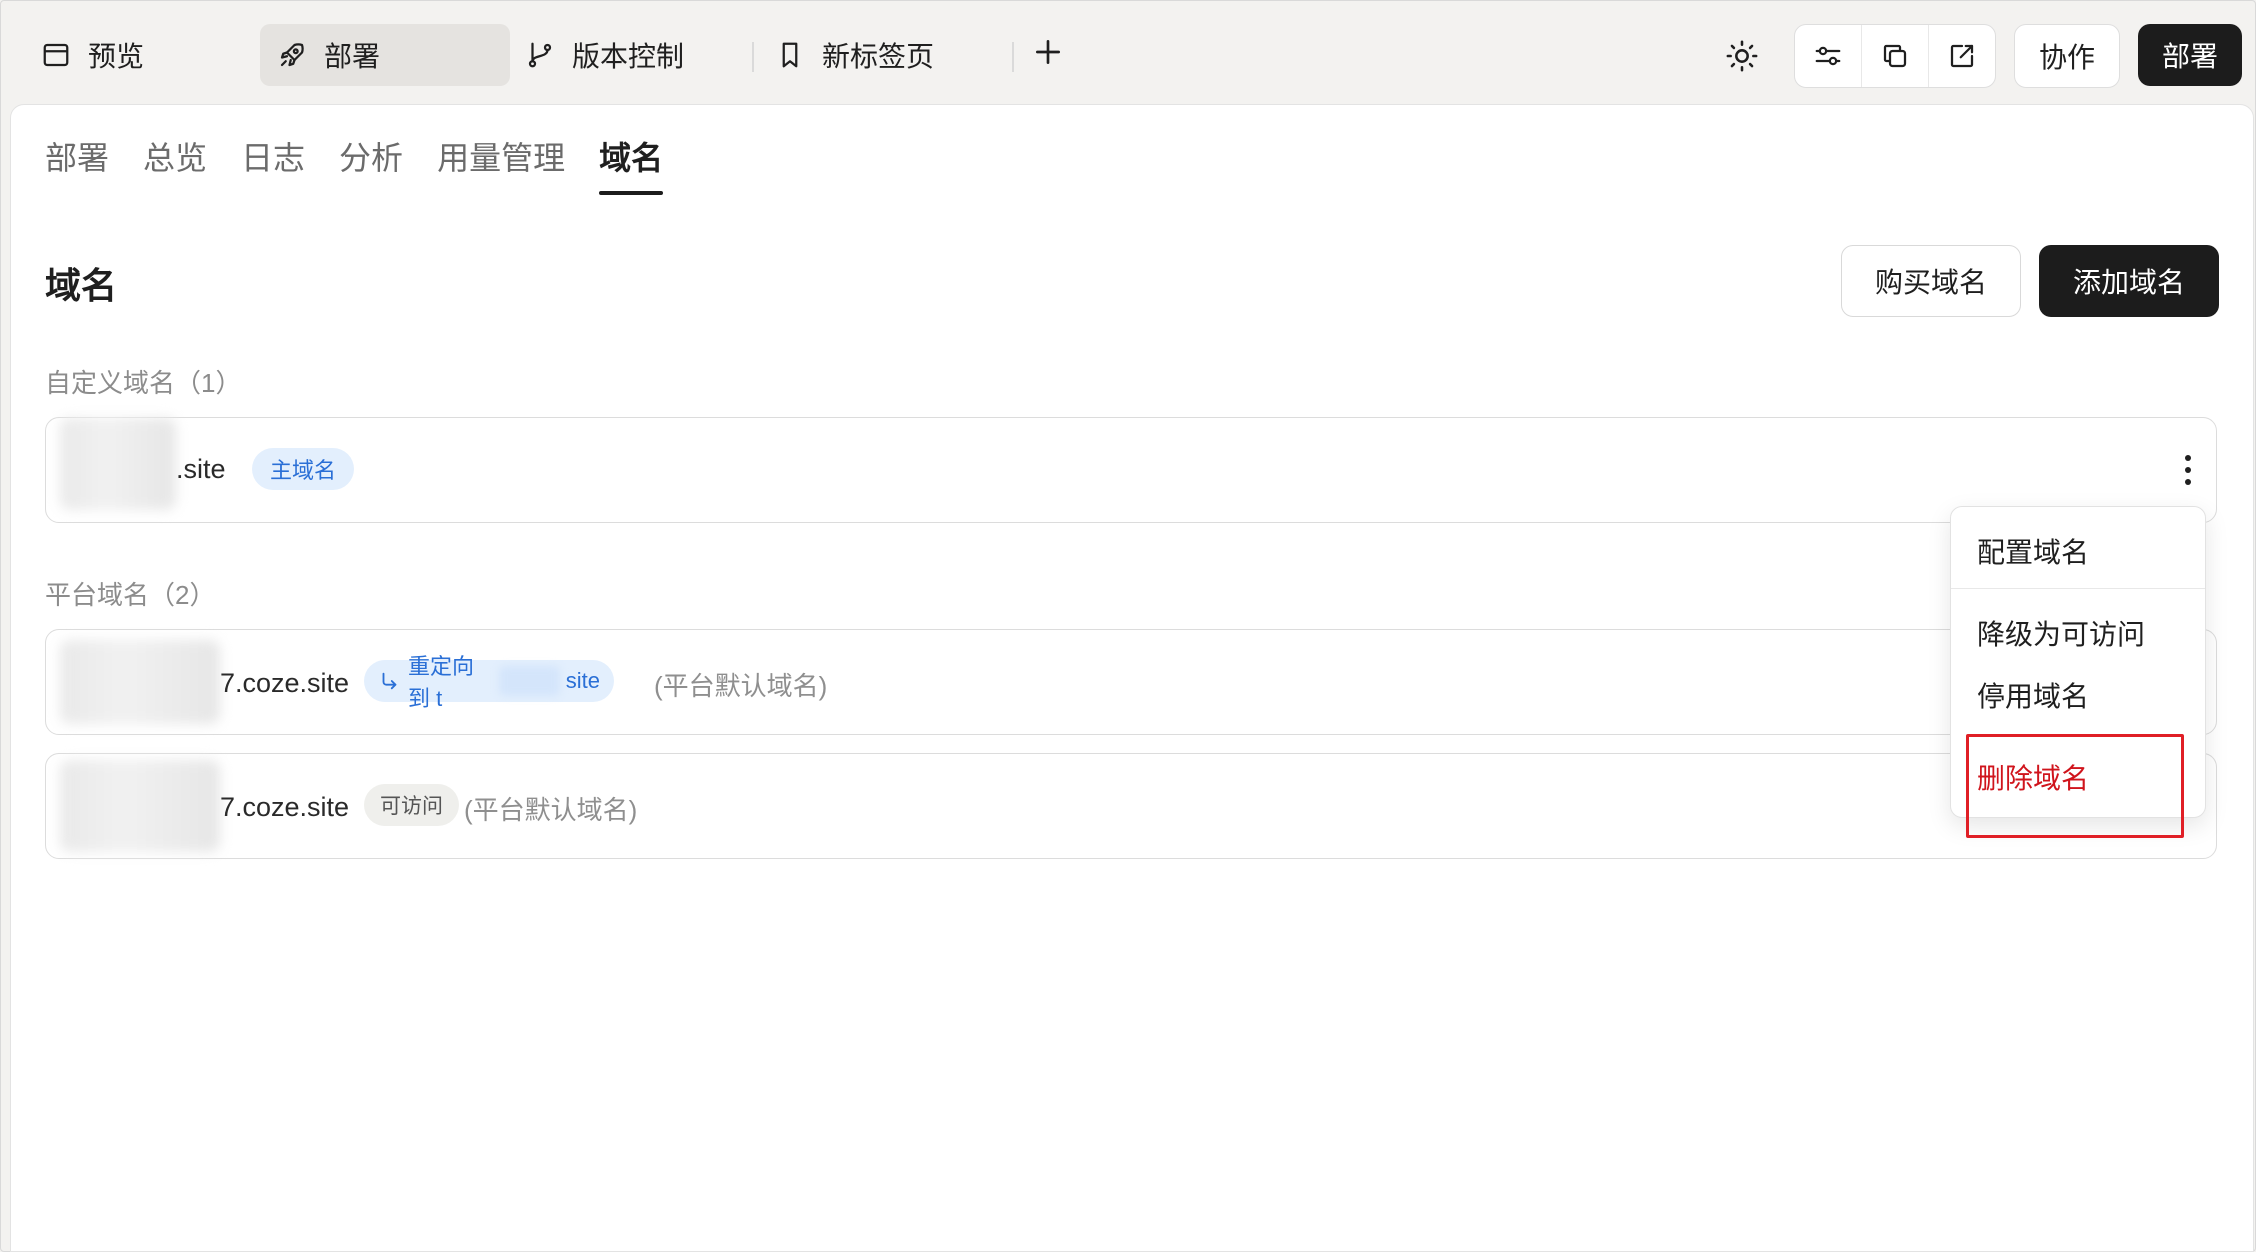 The width and height of the screenshot is (2256, 1252). I want to click on redirect-suffix: site, so click(582, 680).